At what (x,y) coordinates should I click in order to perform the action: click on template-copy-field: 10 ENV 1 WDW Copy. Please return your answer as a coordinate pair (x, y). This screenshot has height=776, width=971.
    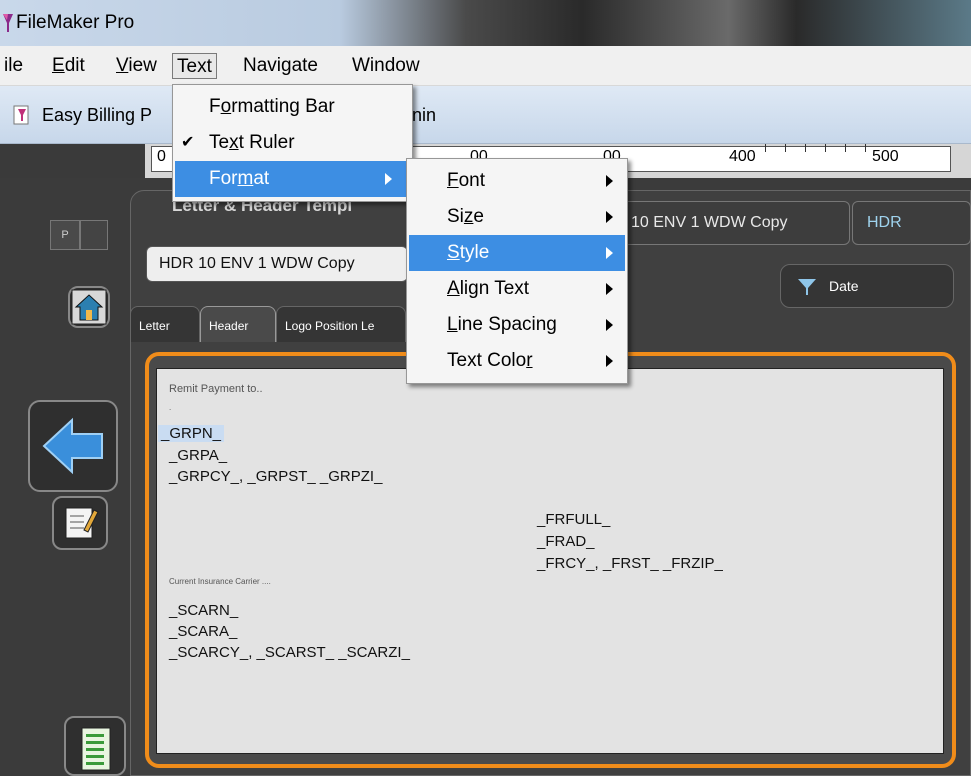
    Looking at the image, I should click on (734, 223).